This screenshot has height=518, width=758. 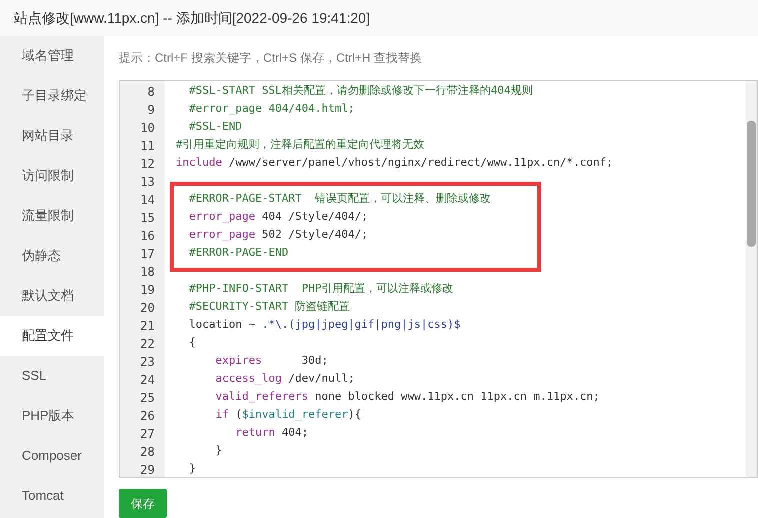 I want to click on line-number: 25, so click(x=148, y=398).